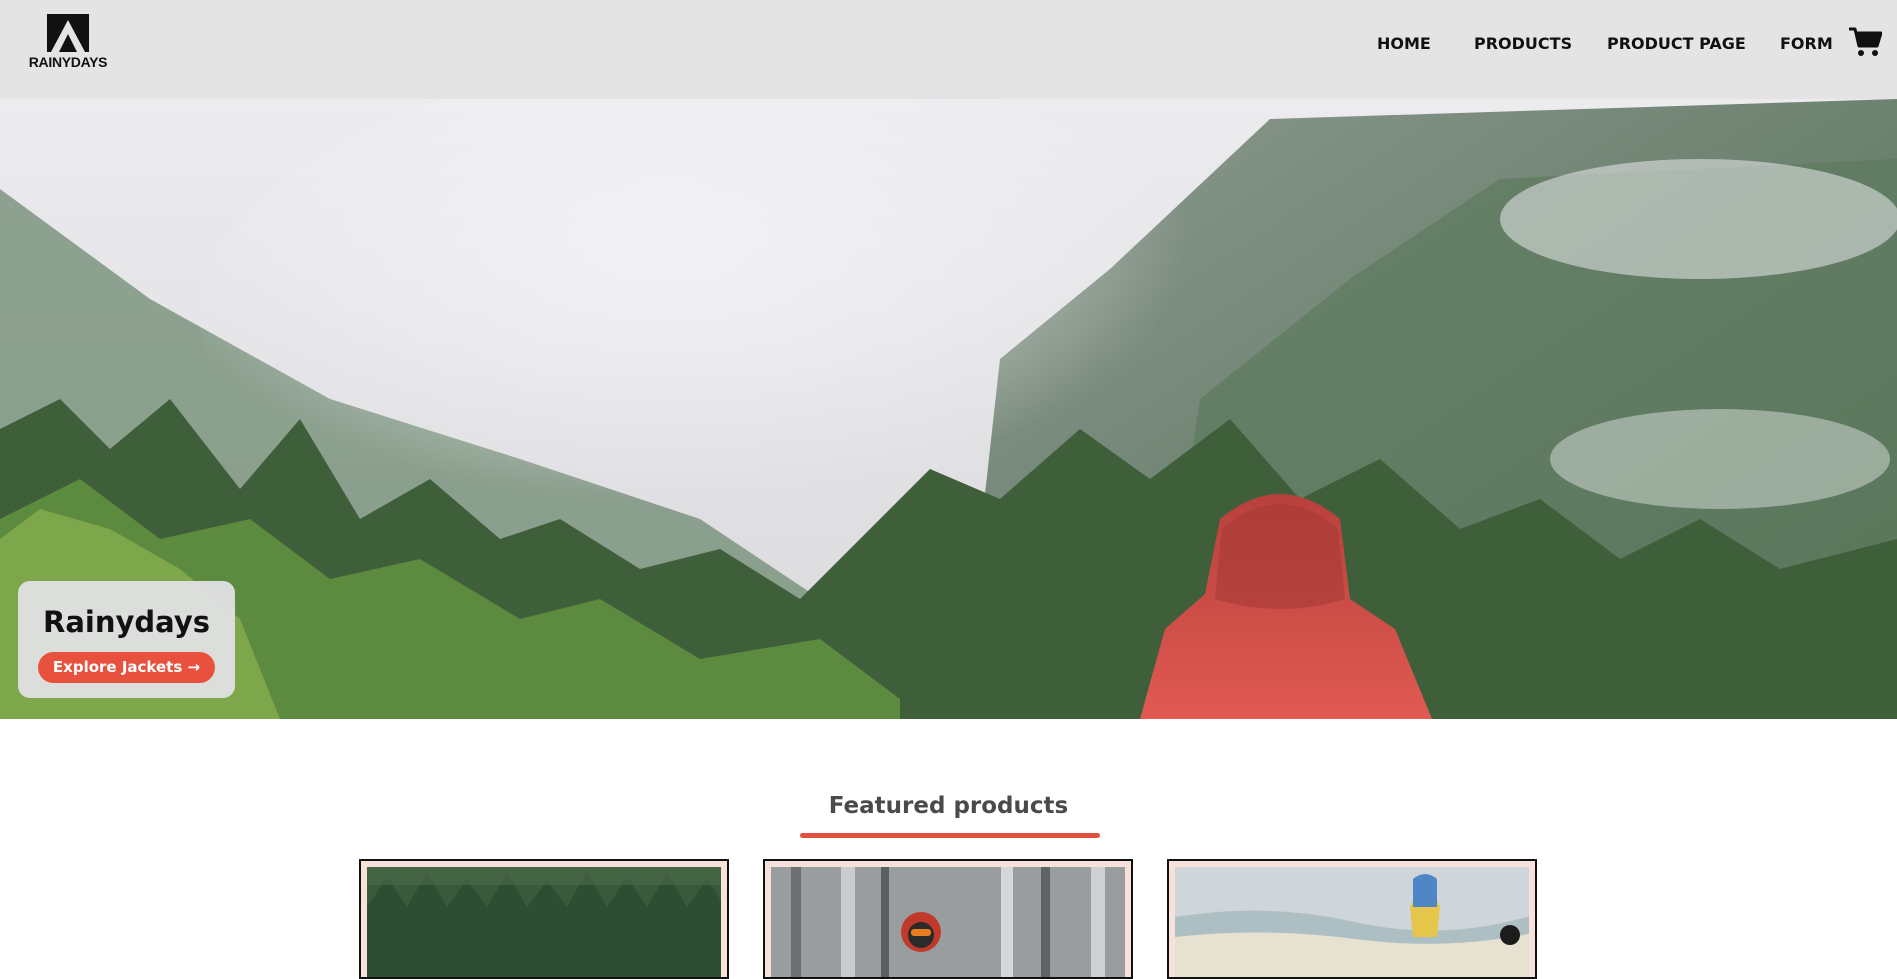 The image size is (1897, 979). What do you see at coordinates (950, 835) in the screenshot?
I see `featured-title-underline` at bounding box center [950, 835].